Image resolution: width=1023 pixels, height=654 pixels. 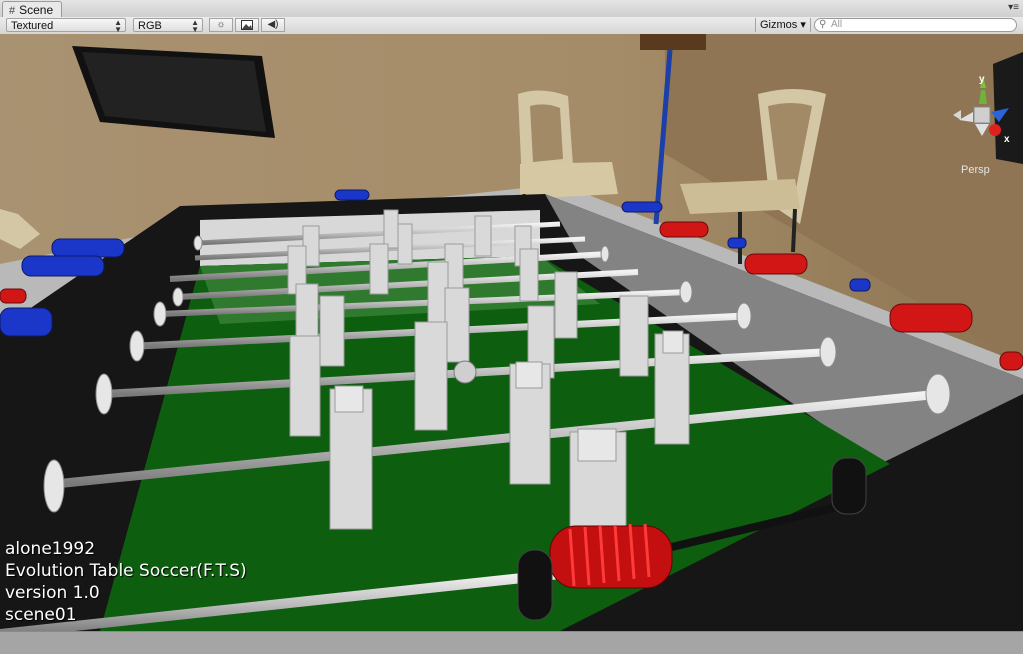 I want to click on sun-icon: ☼, so click(x=221, y=24).